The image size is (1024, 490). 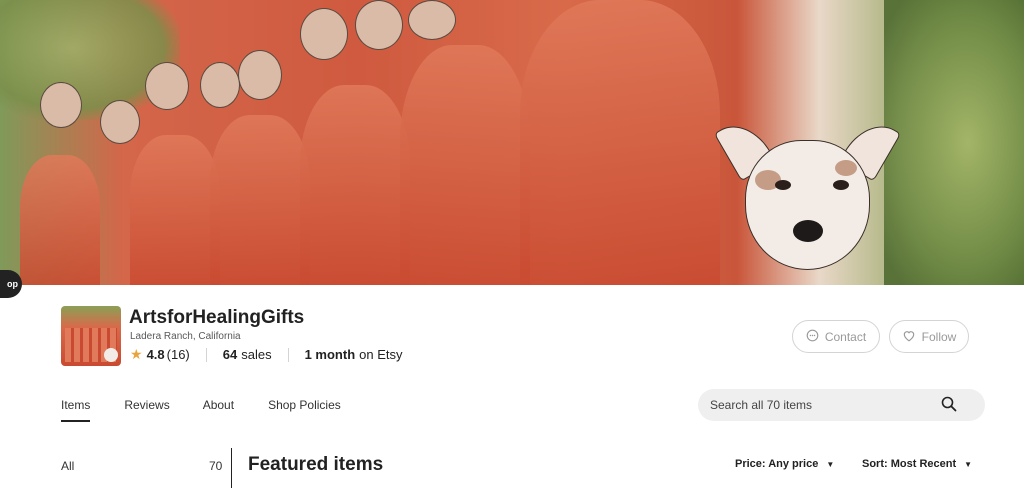 I want to click on category-all-count: 70, so click(x=216, y=466).